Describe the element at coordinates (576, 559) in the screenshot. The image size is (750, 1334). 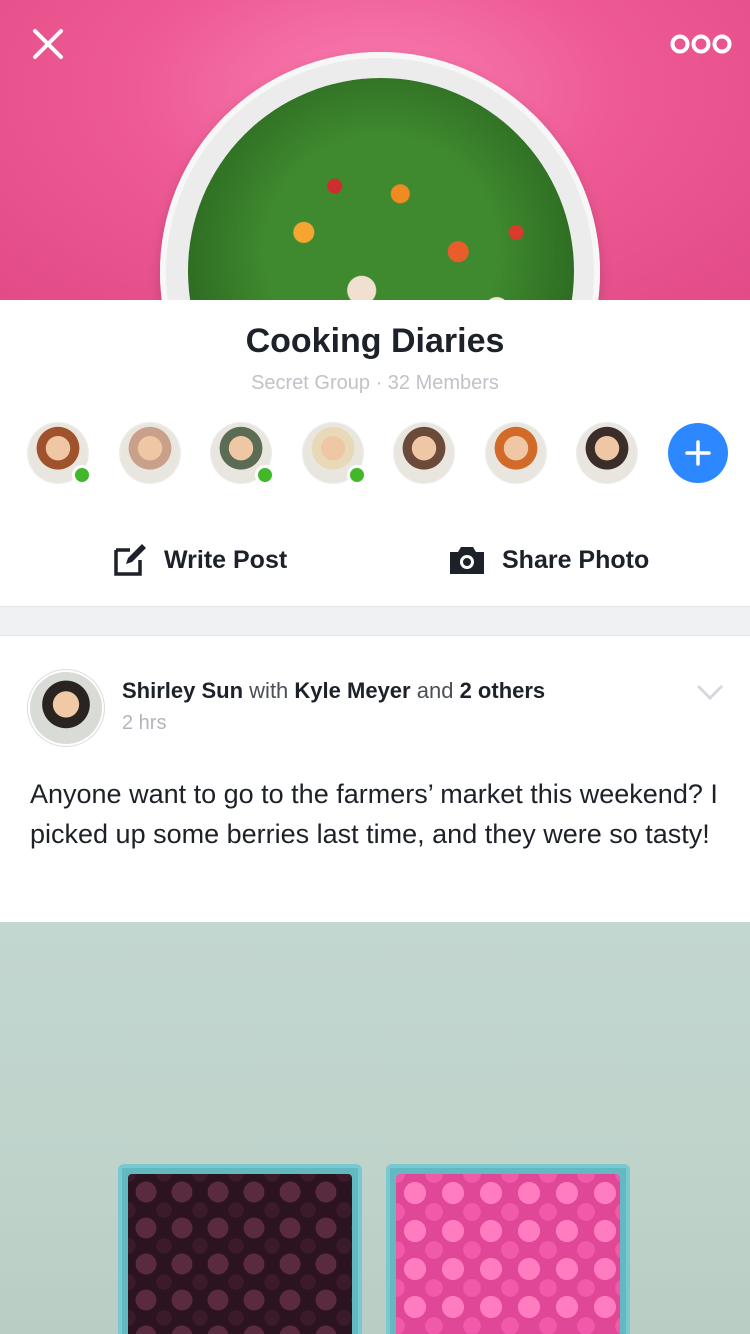
I see `share-photo-label: Share Photo` at that location.